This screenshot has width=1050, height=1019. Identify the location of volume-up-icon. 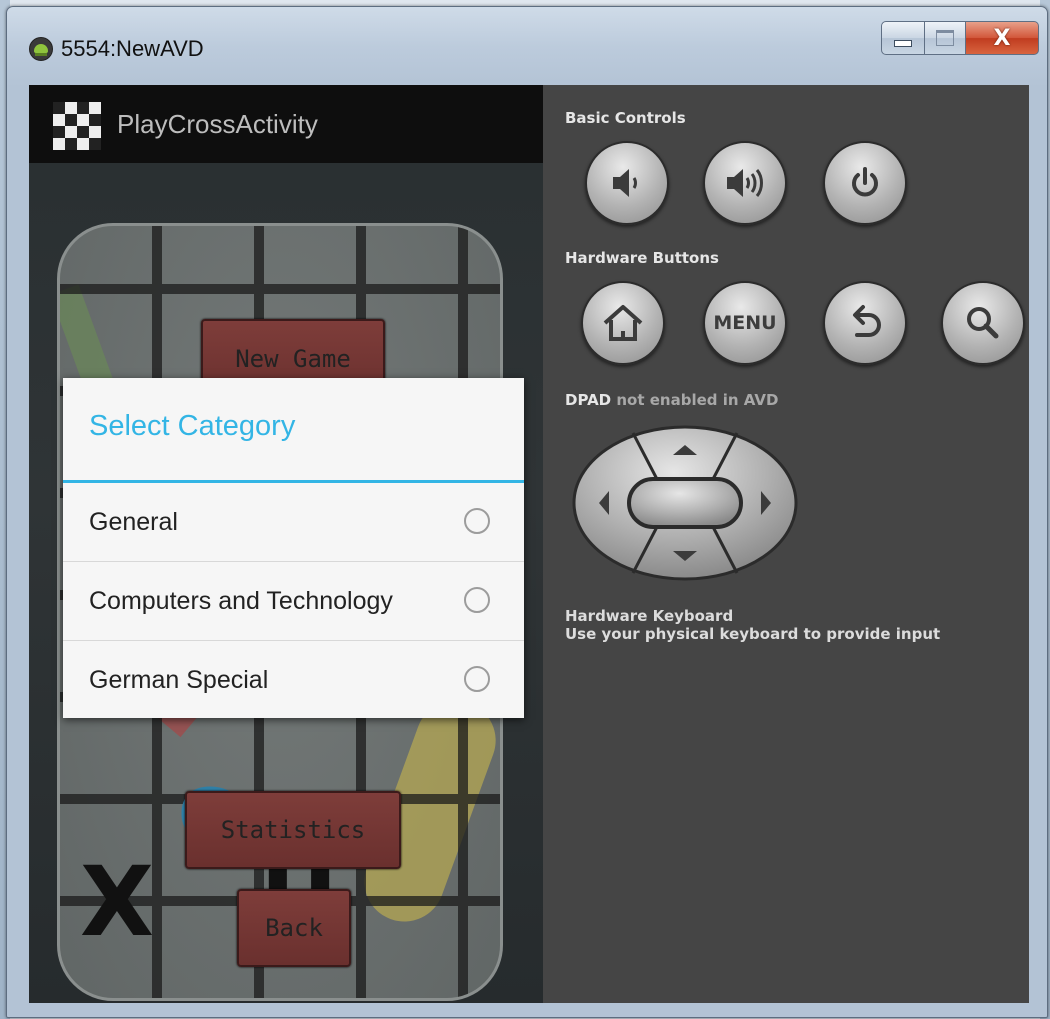
(745, 183).